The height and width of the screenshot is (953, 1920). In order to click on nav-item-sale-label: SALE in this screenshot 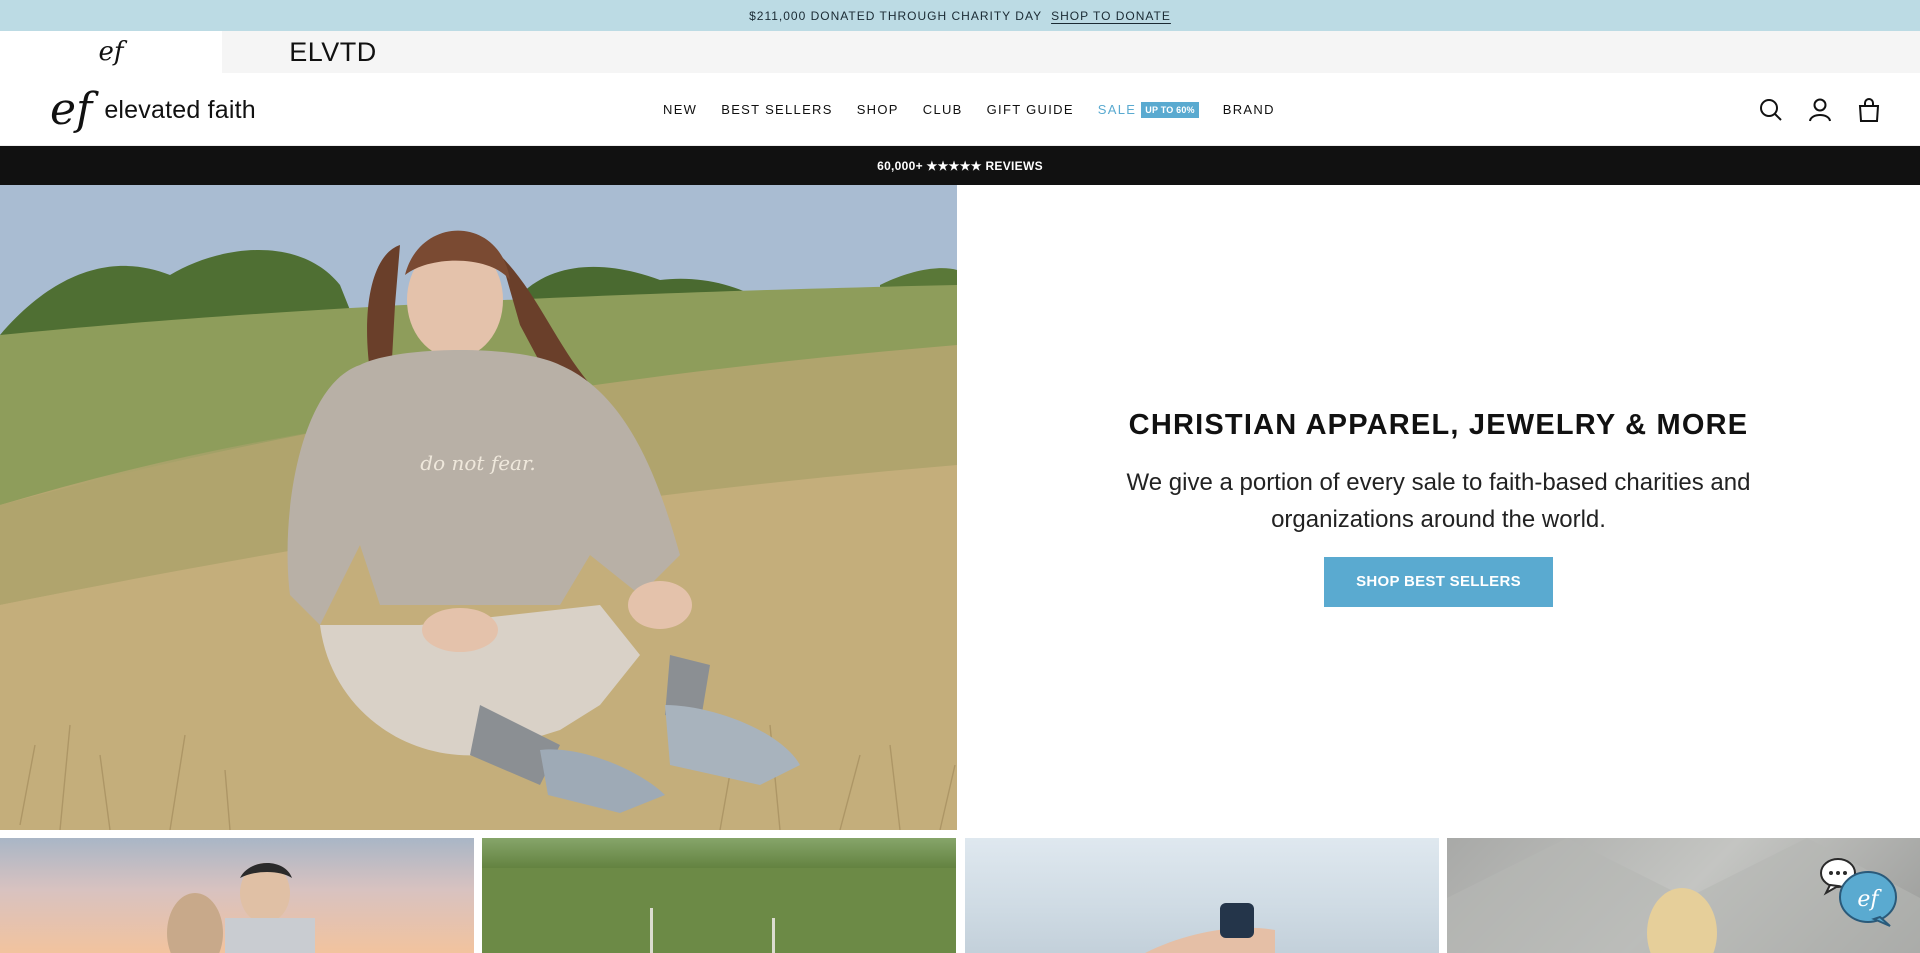, I will do `click(1117, 109)`.